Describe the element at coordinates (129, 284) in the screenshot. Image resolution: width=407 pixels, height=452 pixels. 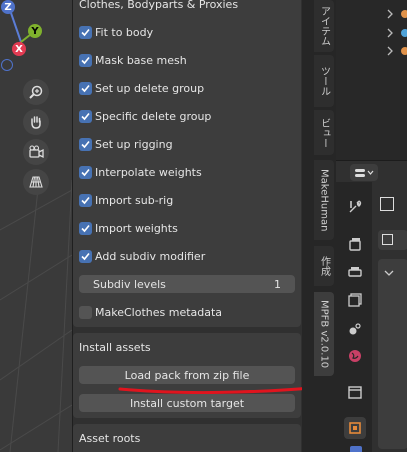
I see `subdiv-levels-label: Subdiv levels` at that location.